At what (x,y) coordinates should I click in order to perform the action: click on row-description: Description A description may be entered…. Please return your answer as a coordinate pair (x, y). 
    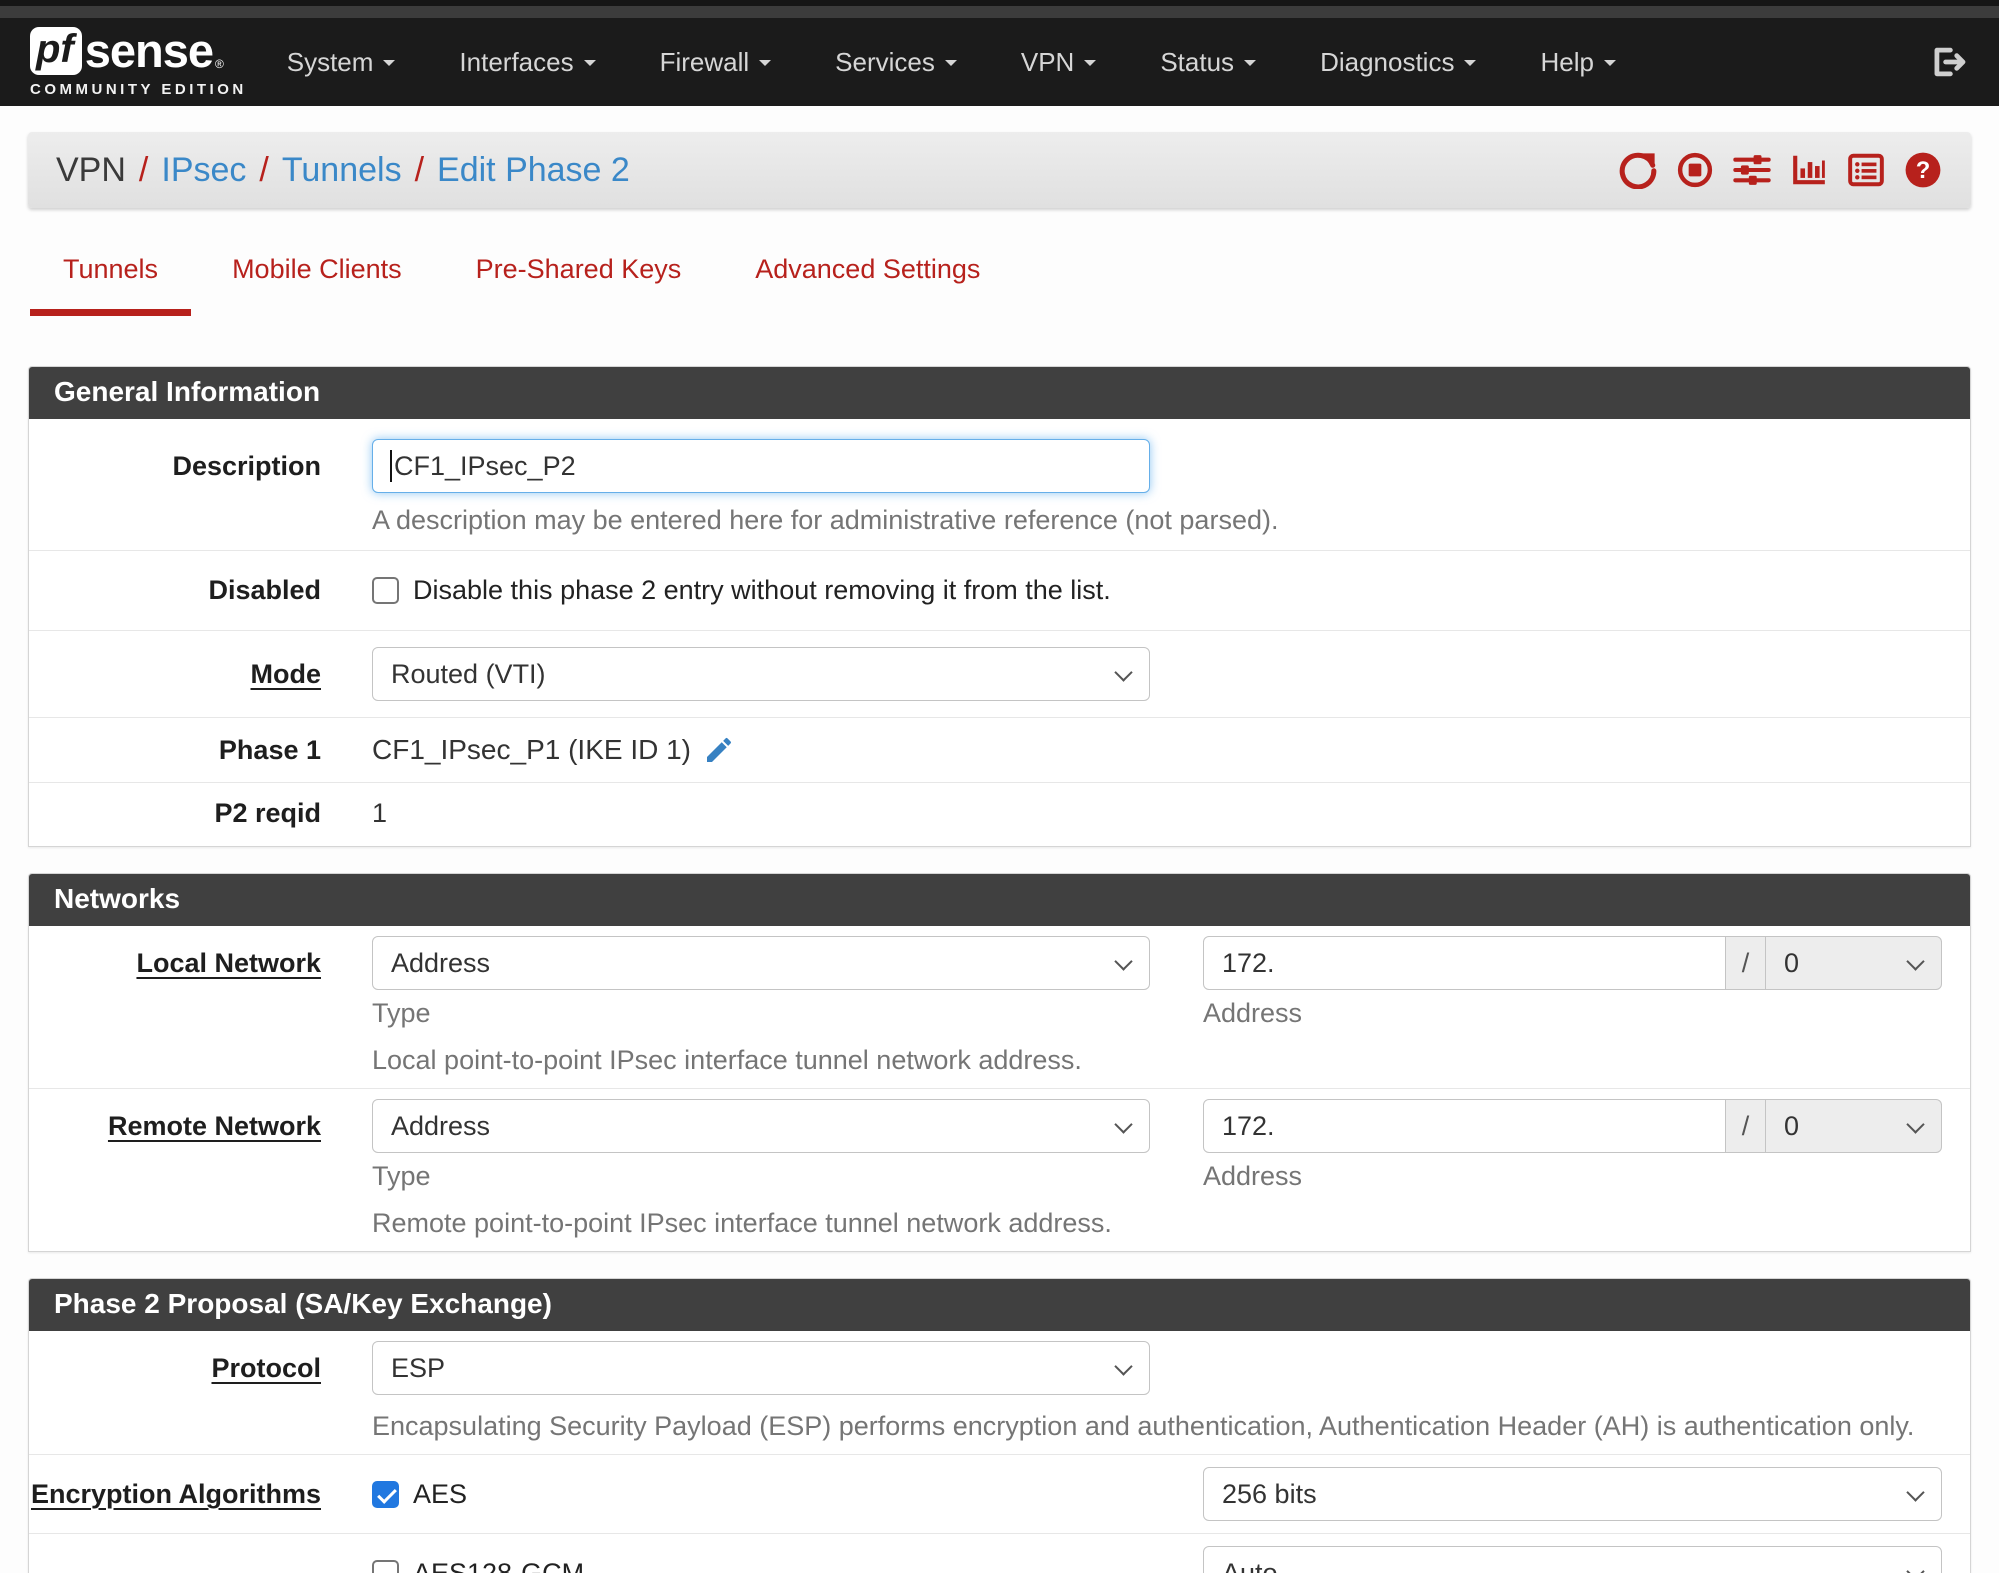
    Looking at the image, I should click on (999, 485).